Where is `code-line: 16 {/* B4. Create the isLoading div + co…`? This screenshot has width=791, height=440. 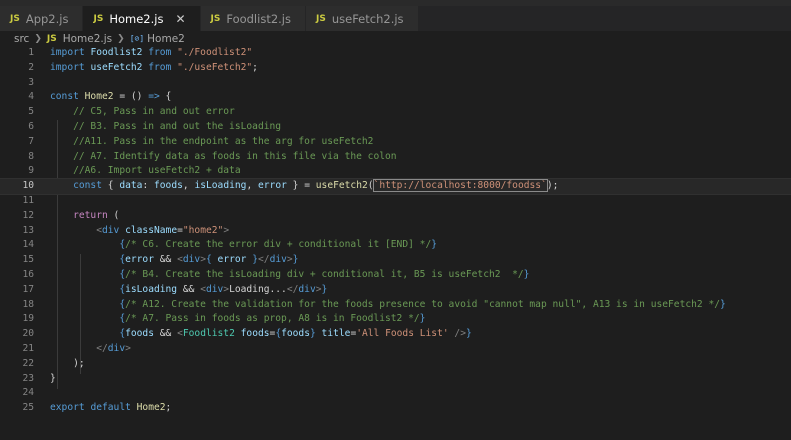
code-line: 16 {/* B4. Create the isLoading div + co… is located at coordinates (395, 275).